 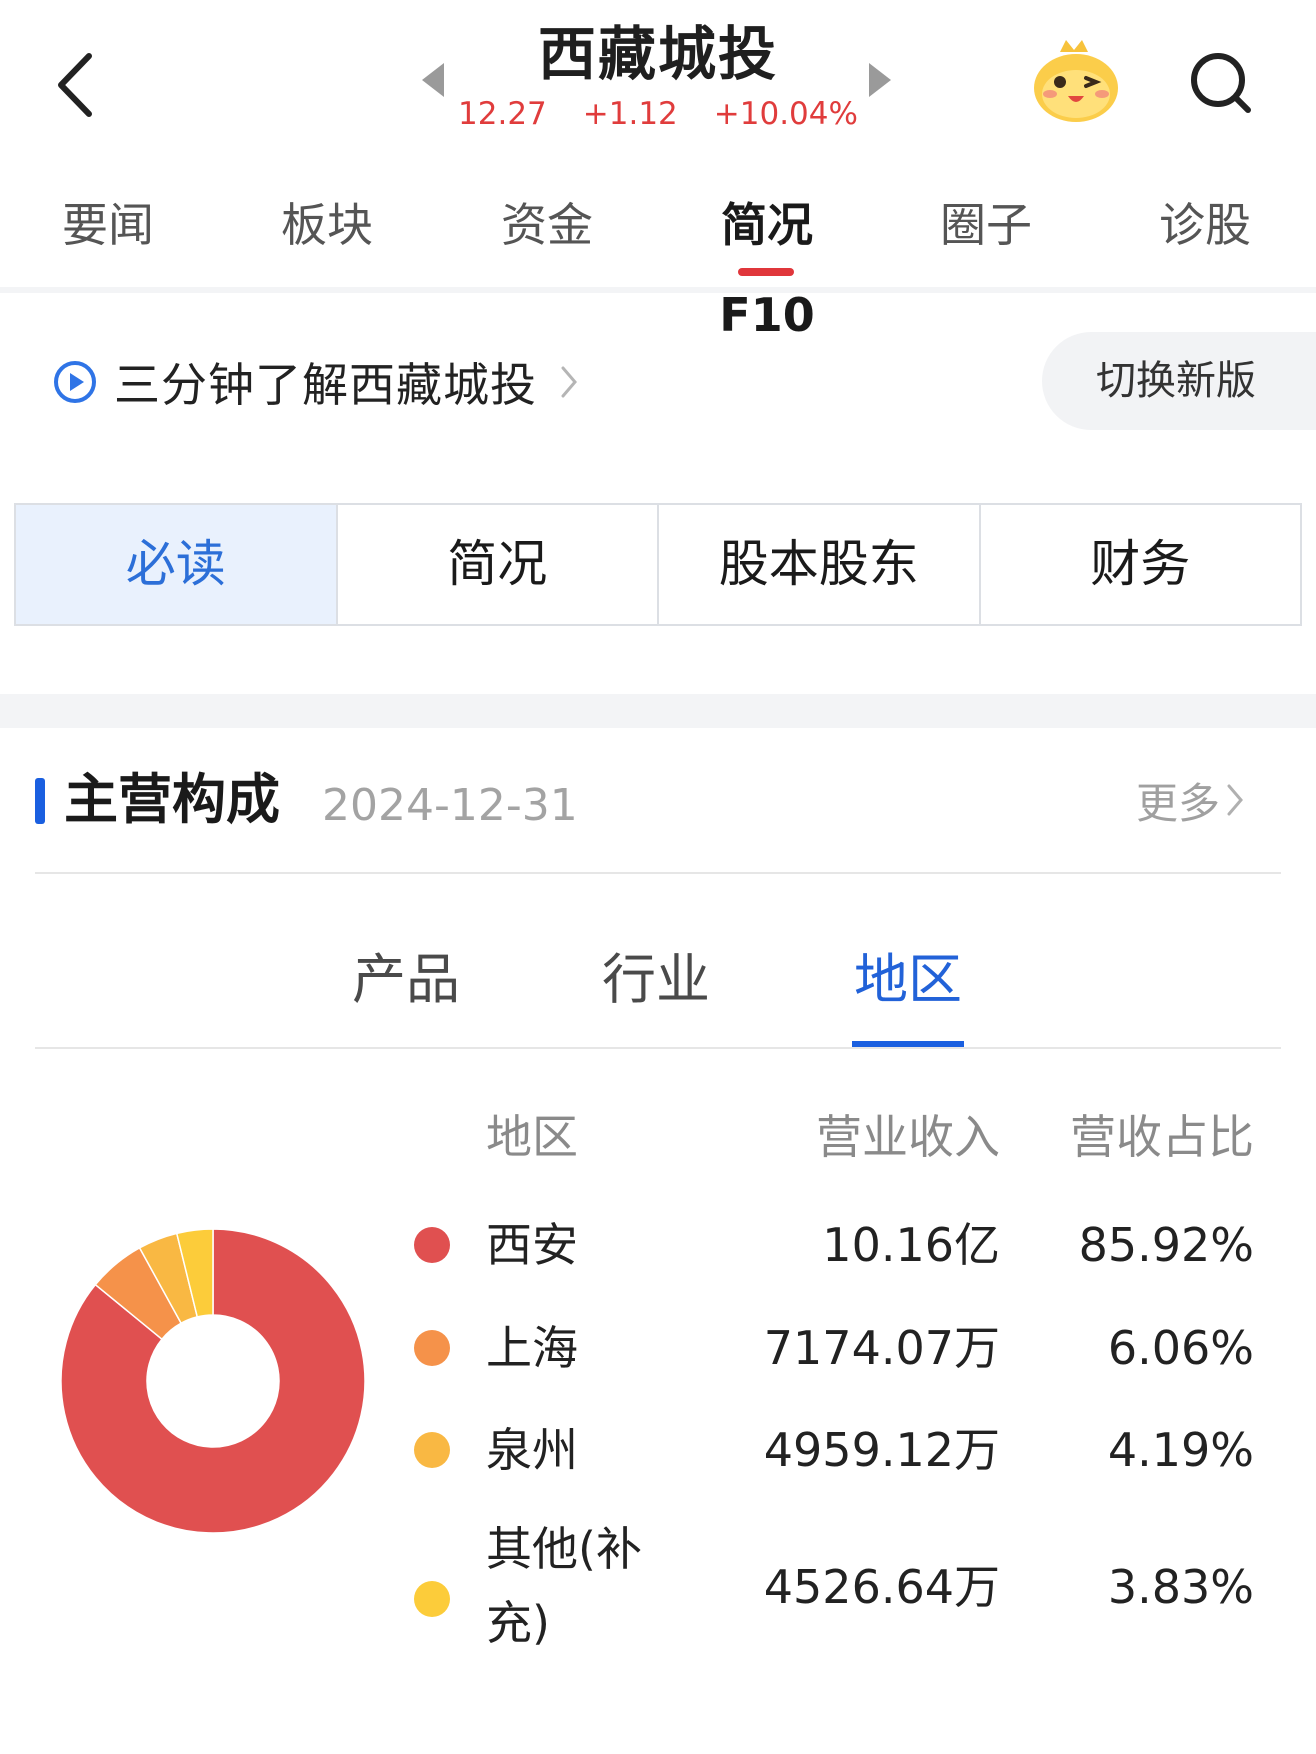 I want to click on tab-news: 要闻, so click(x=108, y=225).